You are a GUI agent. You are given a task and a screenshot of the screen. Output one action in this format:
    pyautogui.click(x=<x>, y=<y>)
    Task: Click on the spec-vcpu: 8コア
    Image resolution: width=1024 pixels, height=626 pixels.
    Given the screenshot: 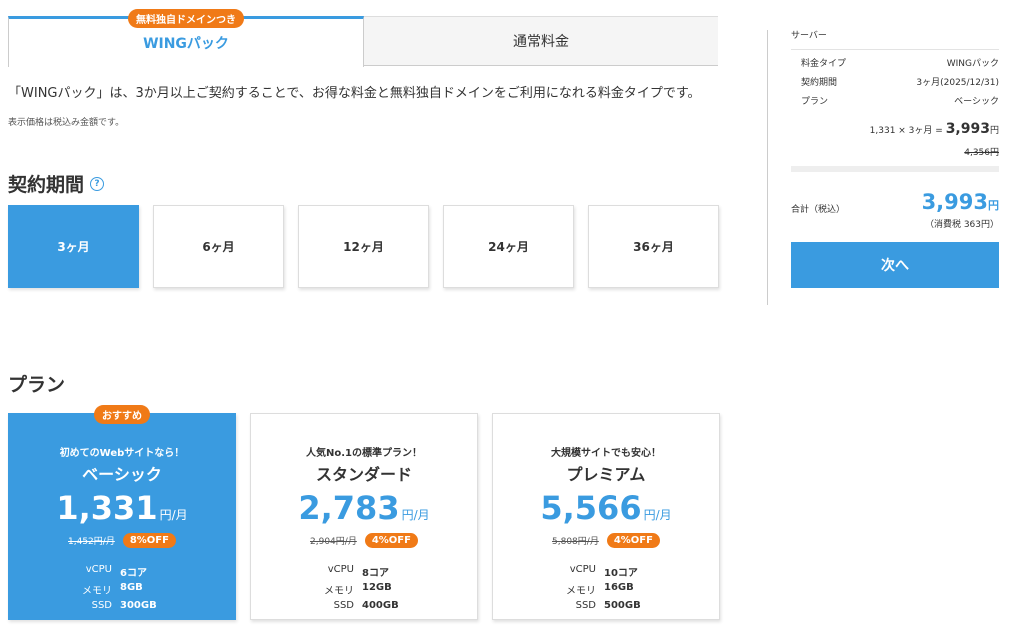 What is the action you would take?
    pyautogui.click(x=375, y=573)
    